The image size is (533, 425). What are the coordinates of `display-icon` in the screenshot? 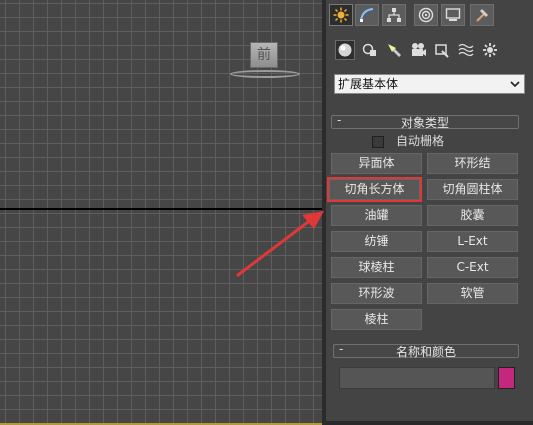 It's located at (453, 14).